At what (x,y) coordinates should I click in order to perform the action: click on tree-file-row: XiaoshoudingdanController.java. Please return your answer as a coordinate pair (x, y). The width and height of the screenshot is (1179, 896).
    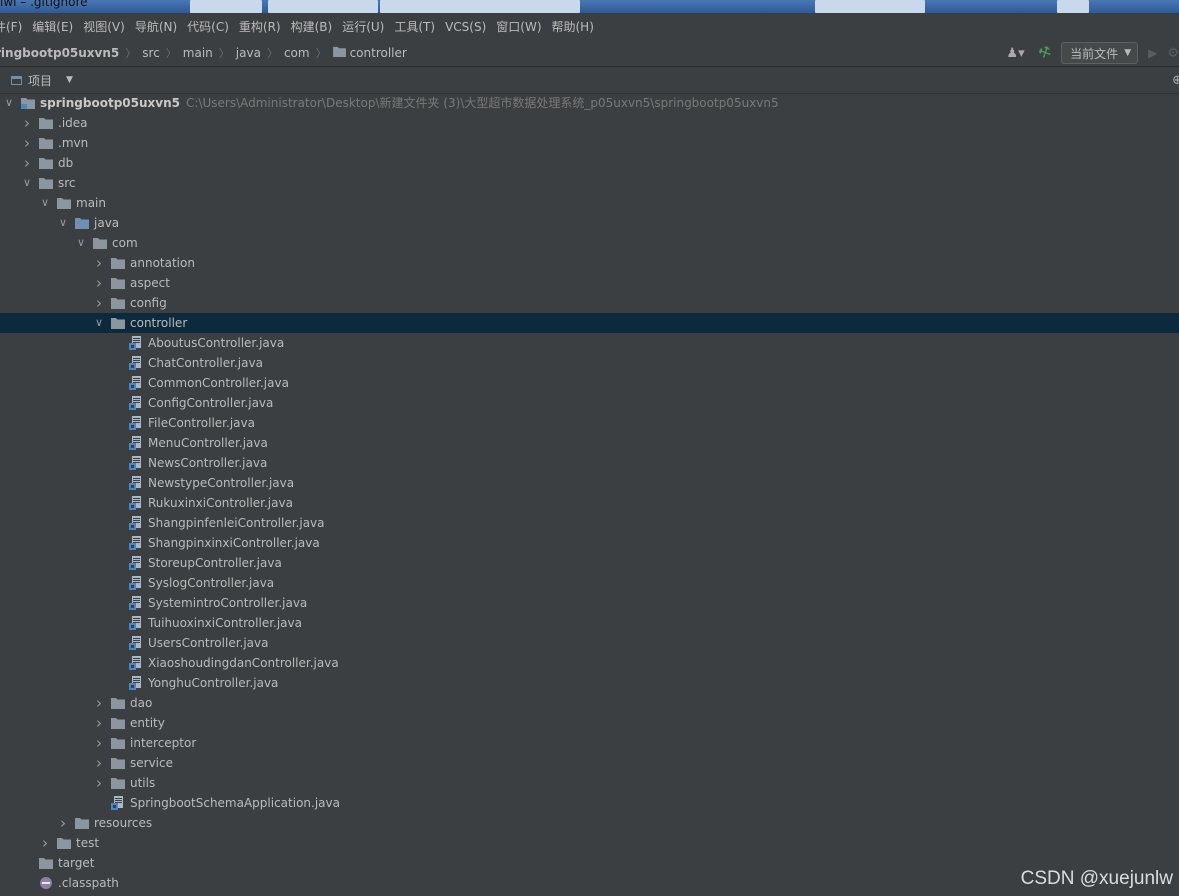
    Looking at the image, I should click on (589, 663).